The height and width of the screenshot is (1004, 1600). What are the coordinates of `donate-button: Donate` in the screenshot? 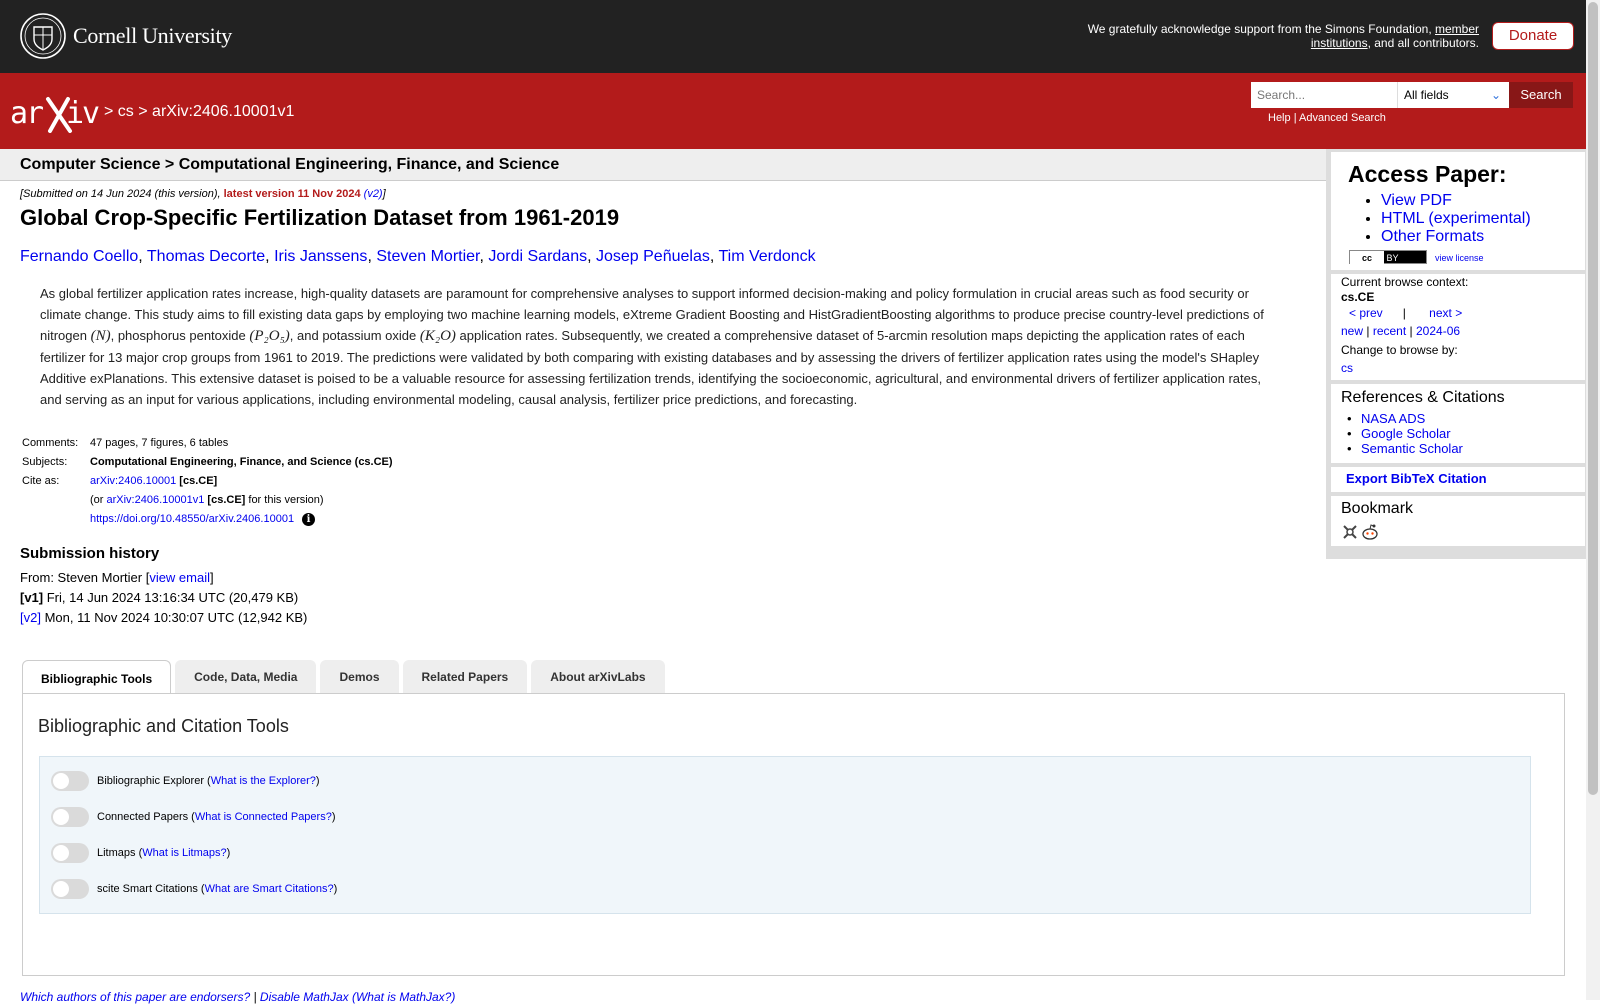 It's located at (1533, 36).